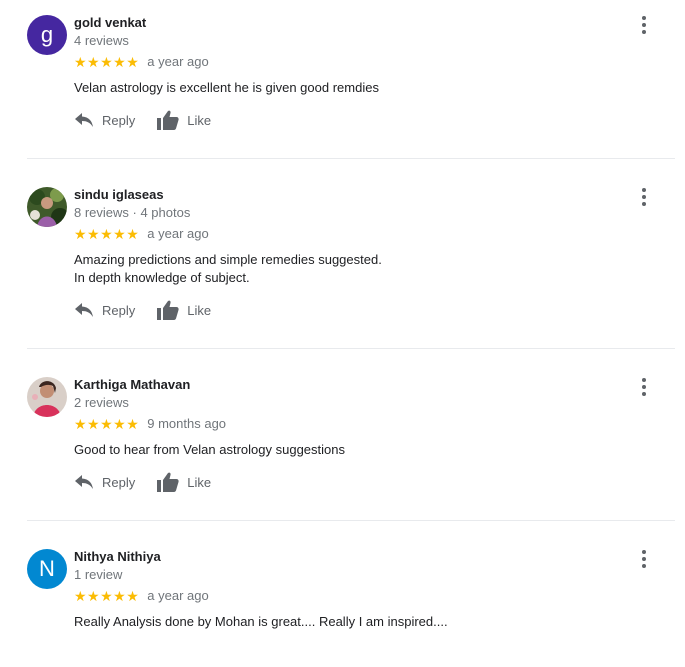  I want to click on review-date: 9 months ago, so click(187, 423).